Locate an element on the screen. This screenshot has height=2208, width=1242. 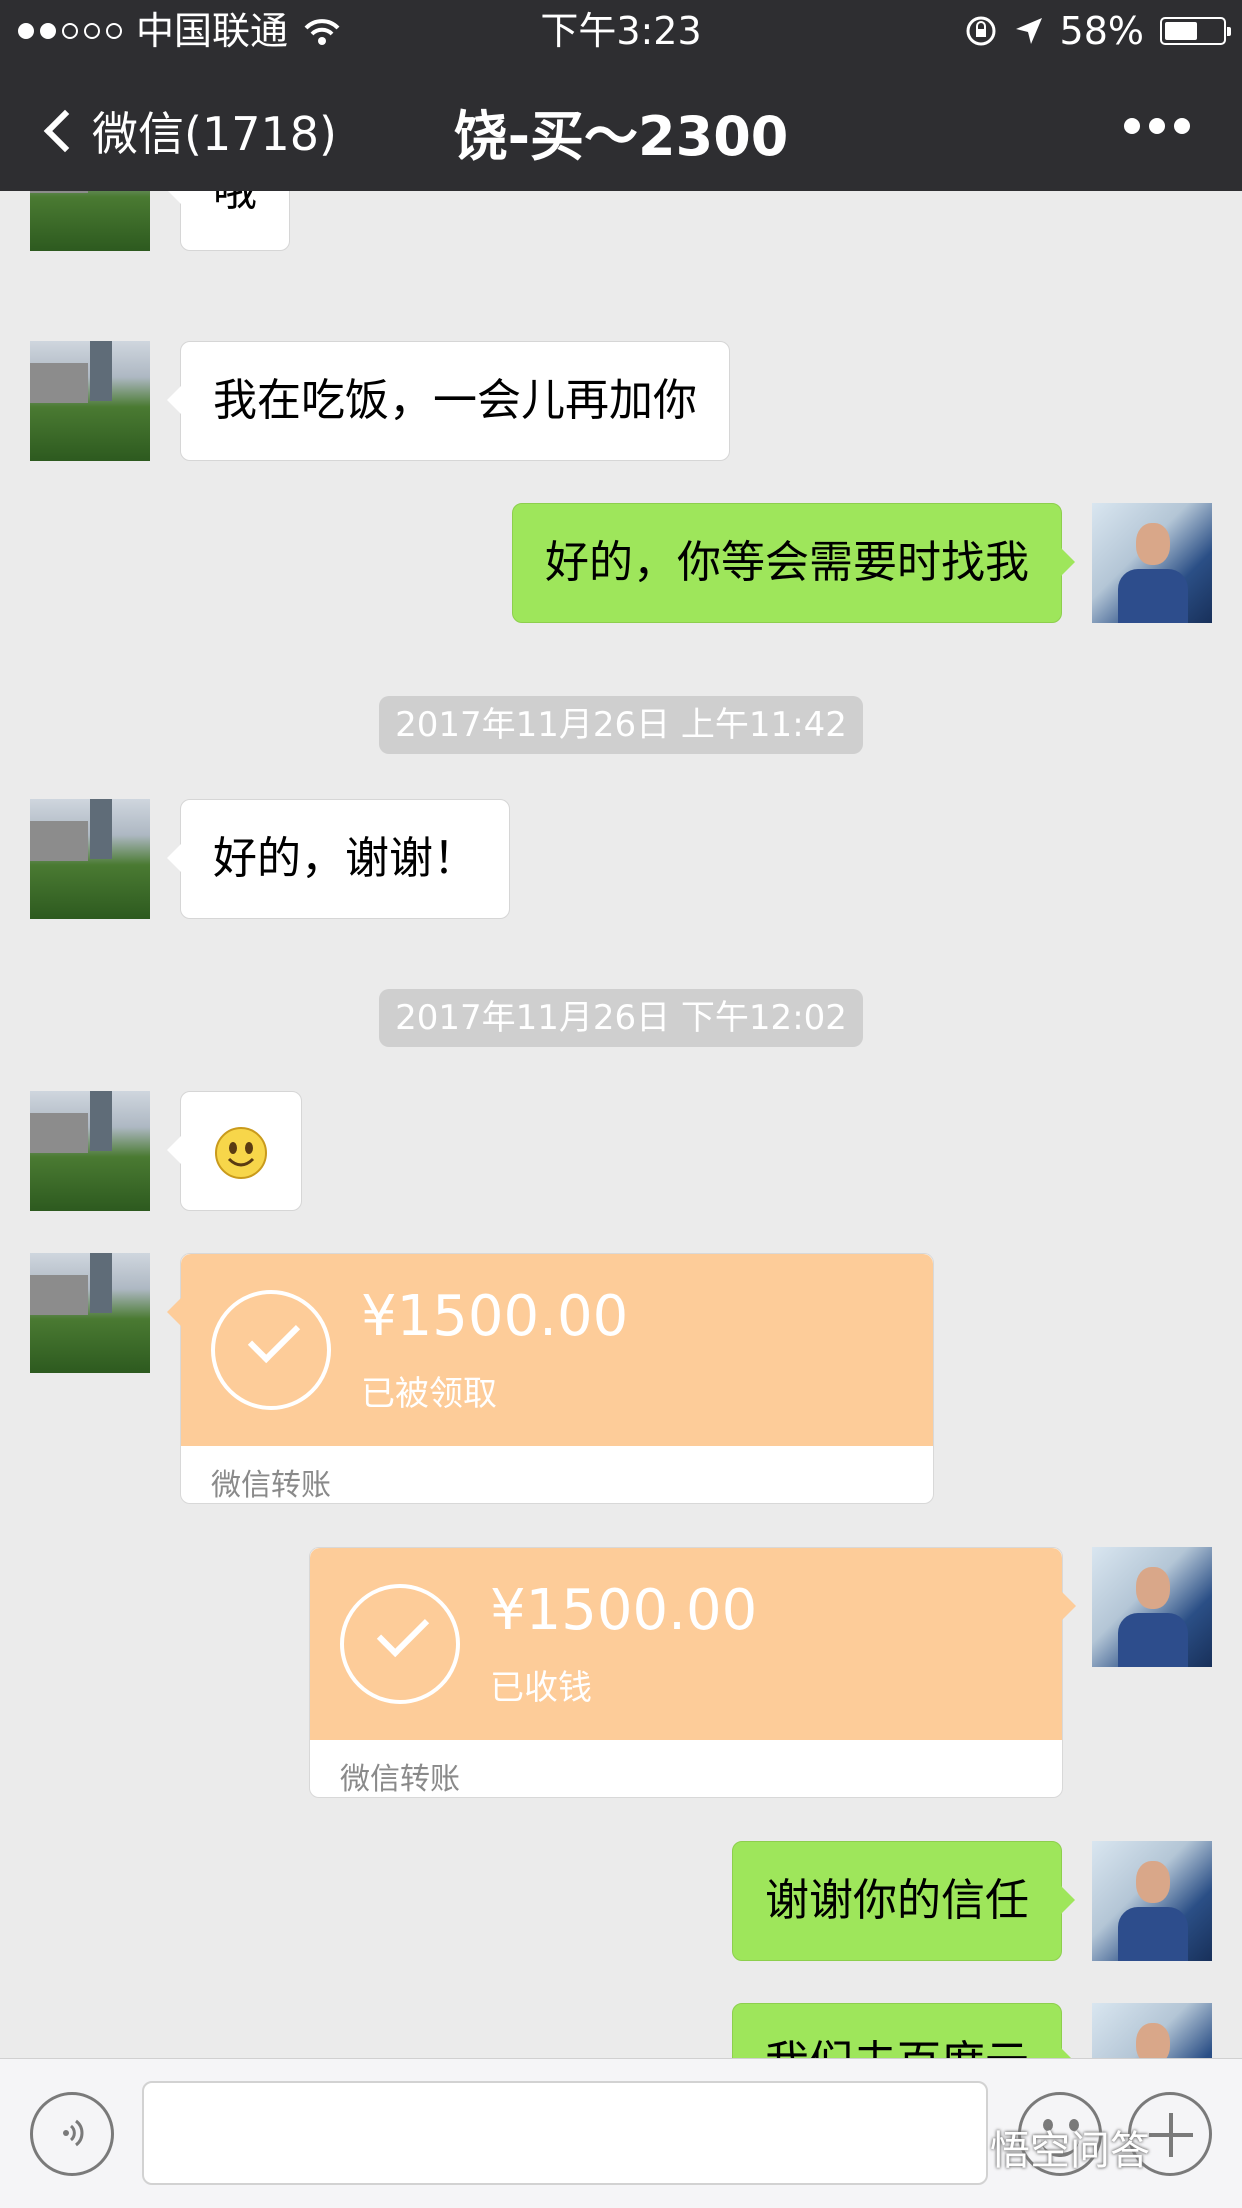
location-icon is located at coordinates (1028, 31).